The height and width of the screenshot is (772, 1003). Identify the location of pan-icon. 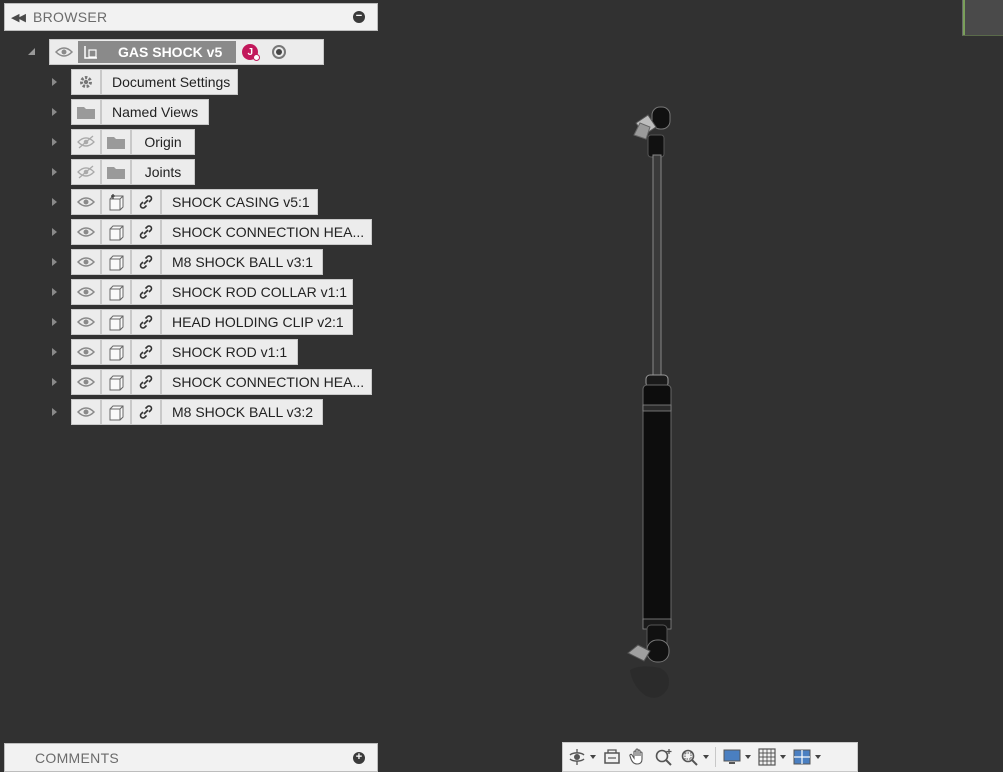
(638, 757).